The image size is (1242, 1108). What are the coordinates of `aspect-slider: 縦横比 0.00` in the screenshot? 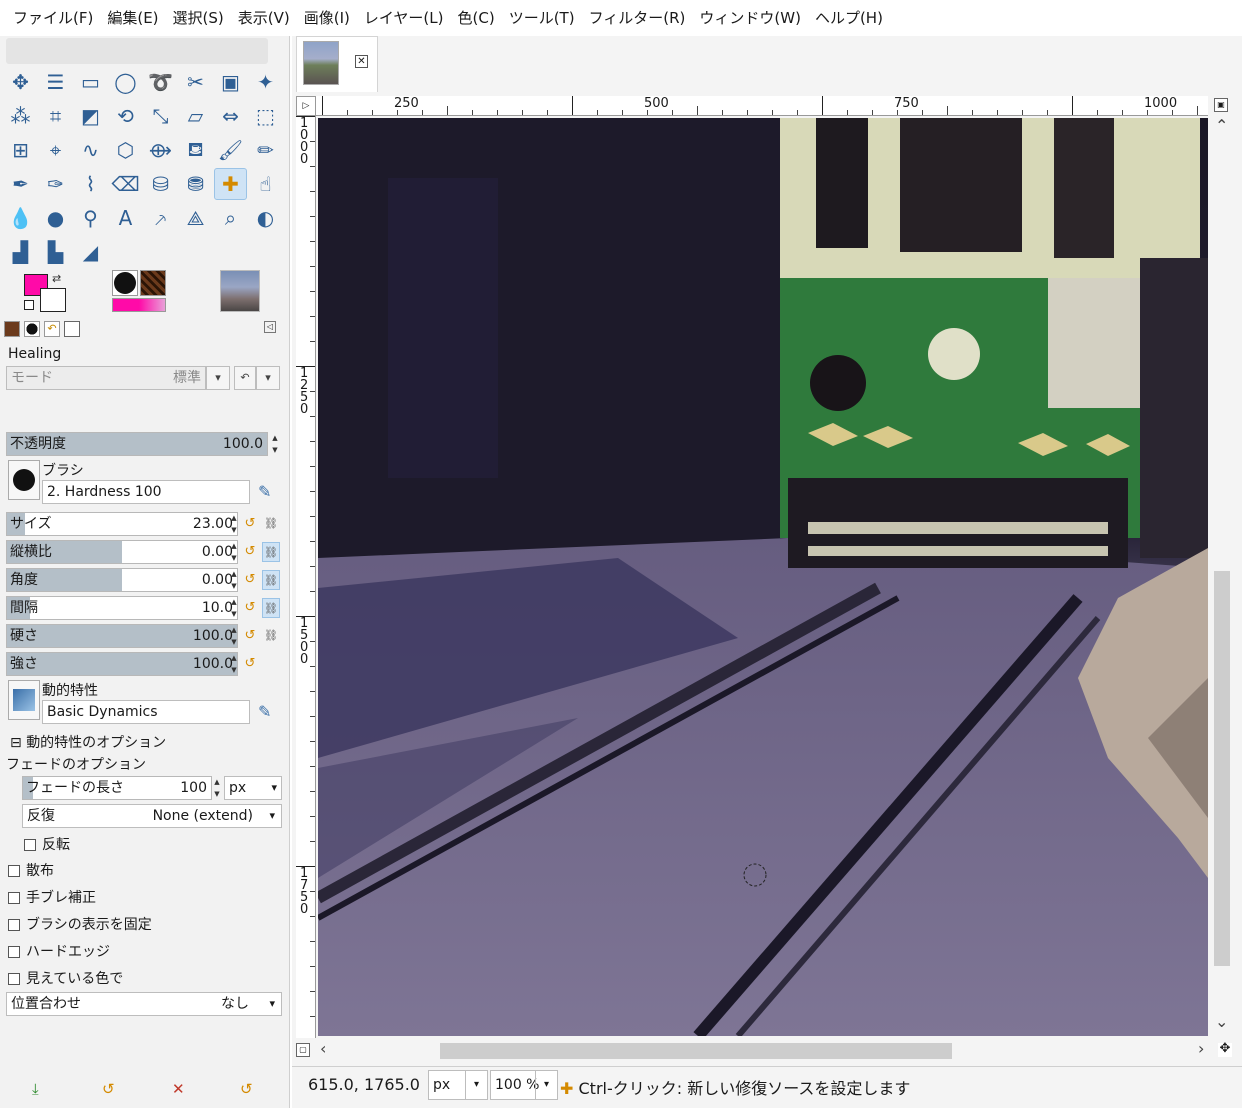 It's located at (122, 552).